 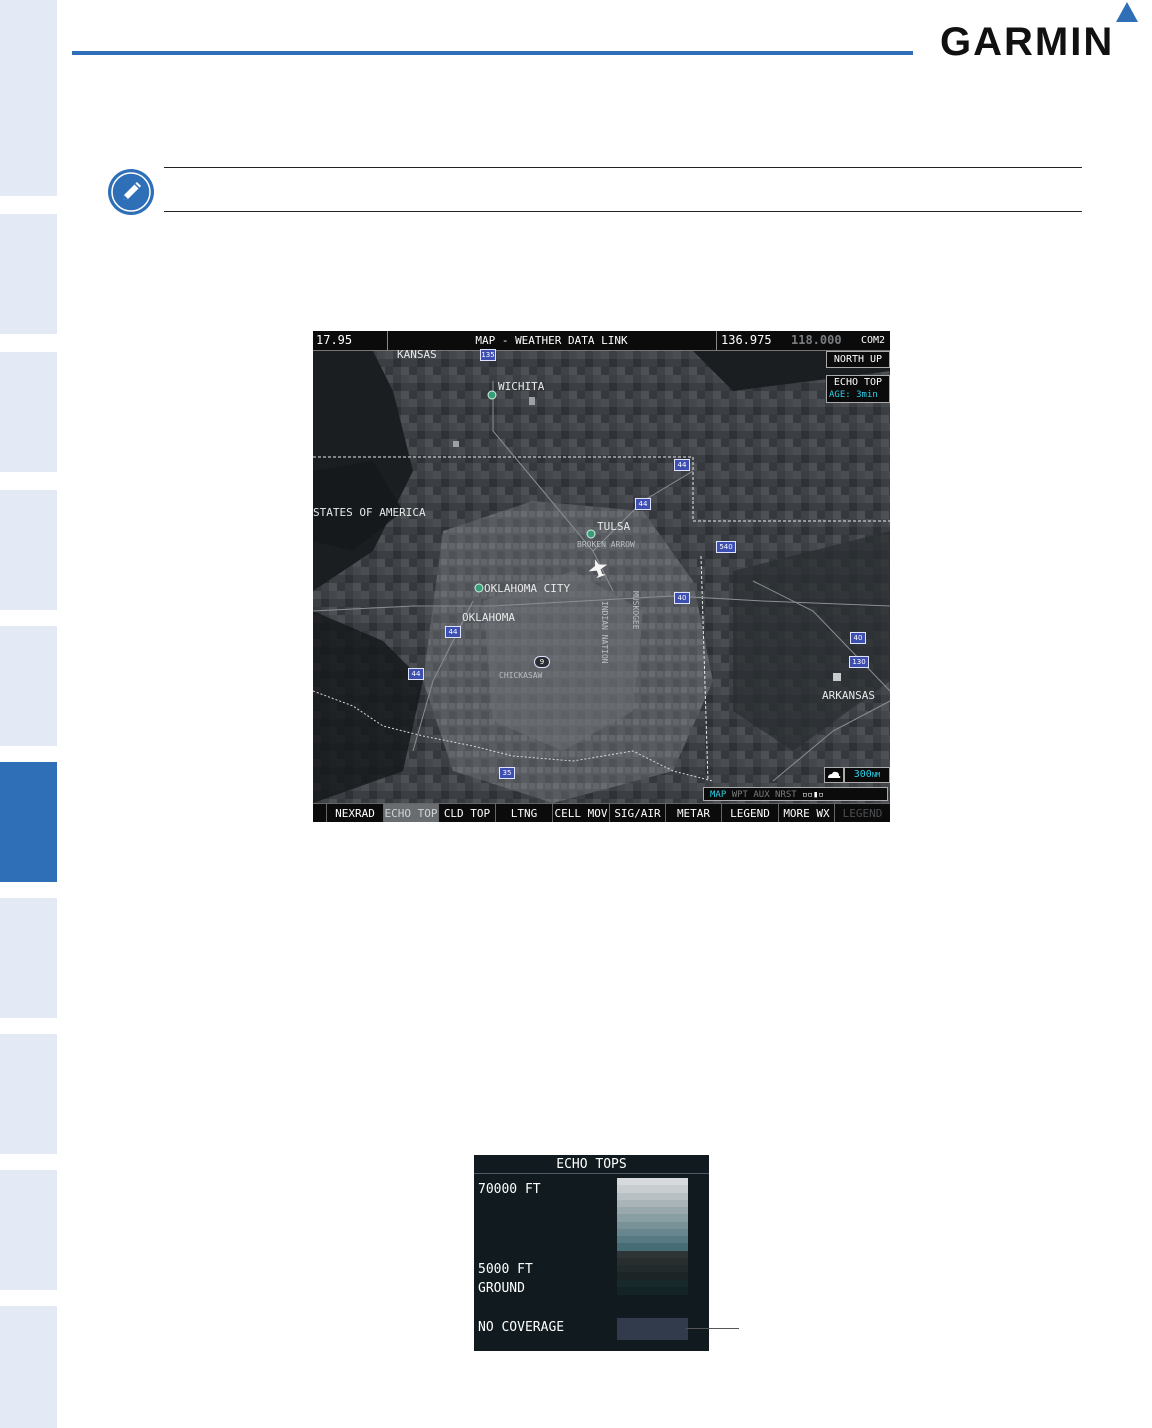 What do you see at coordinates (591, 1164) in the screenshot?
I see `legend-title: ECHO TOPS` at bounding box center [591, 1164].